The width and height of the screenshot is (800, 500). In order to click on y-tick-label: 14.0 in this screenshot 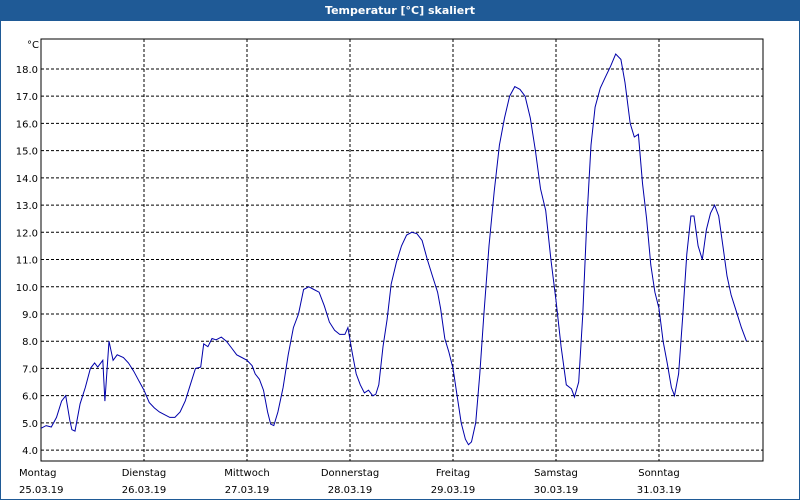, I will do `click(27, 179)`.